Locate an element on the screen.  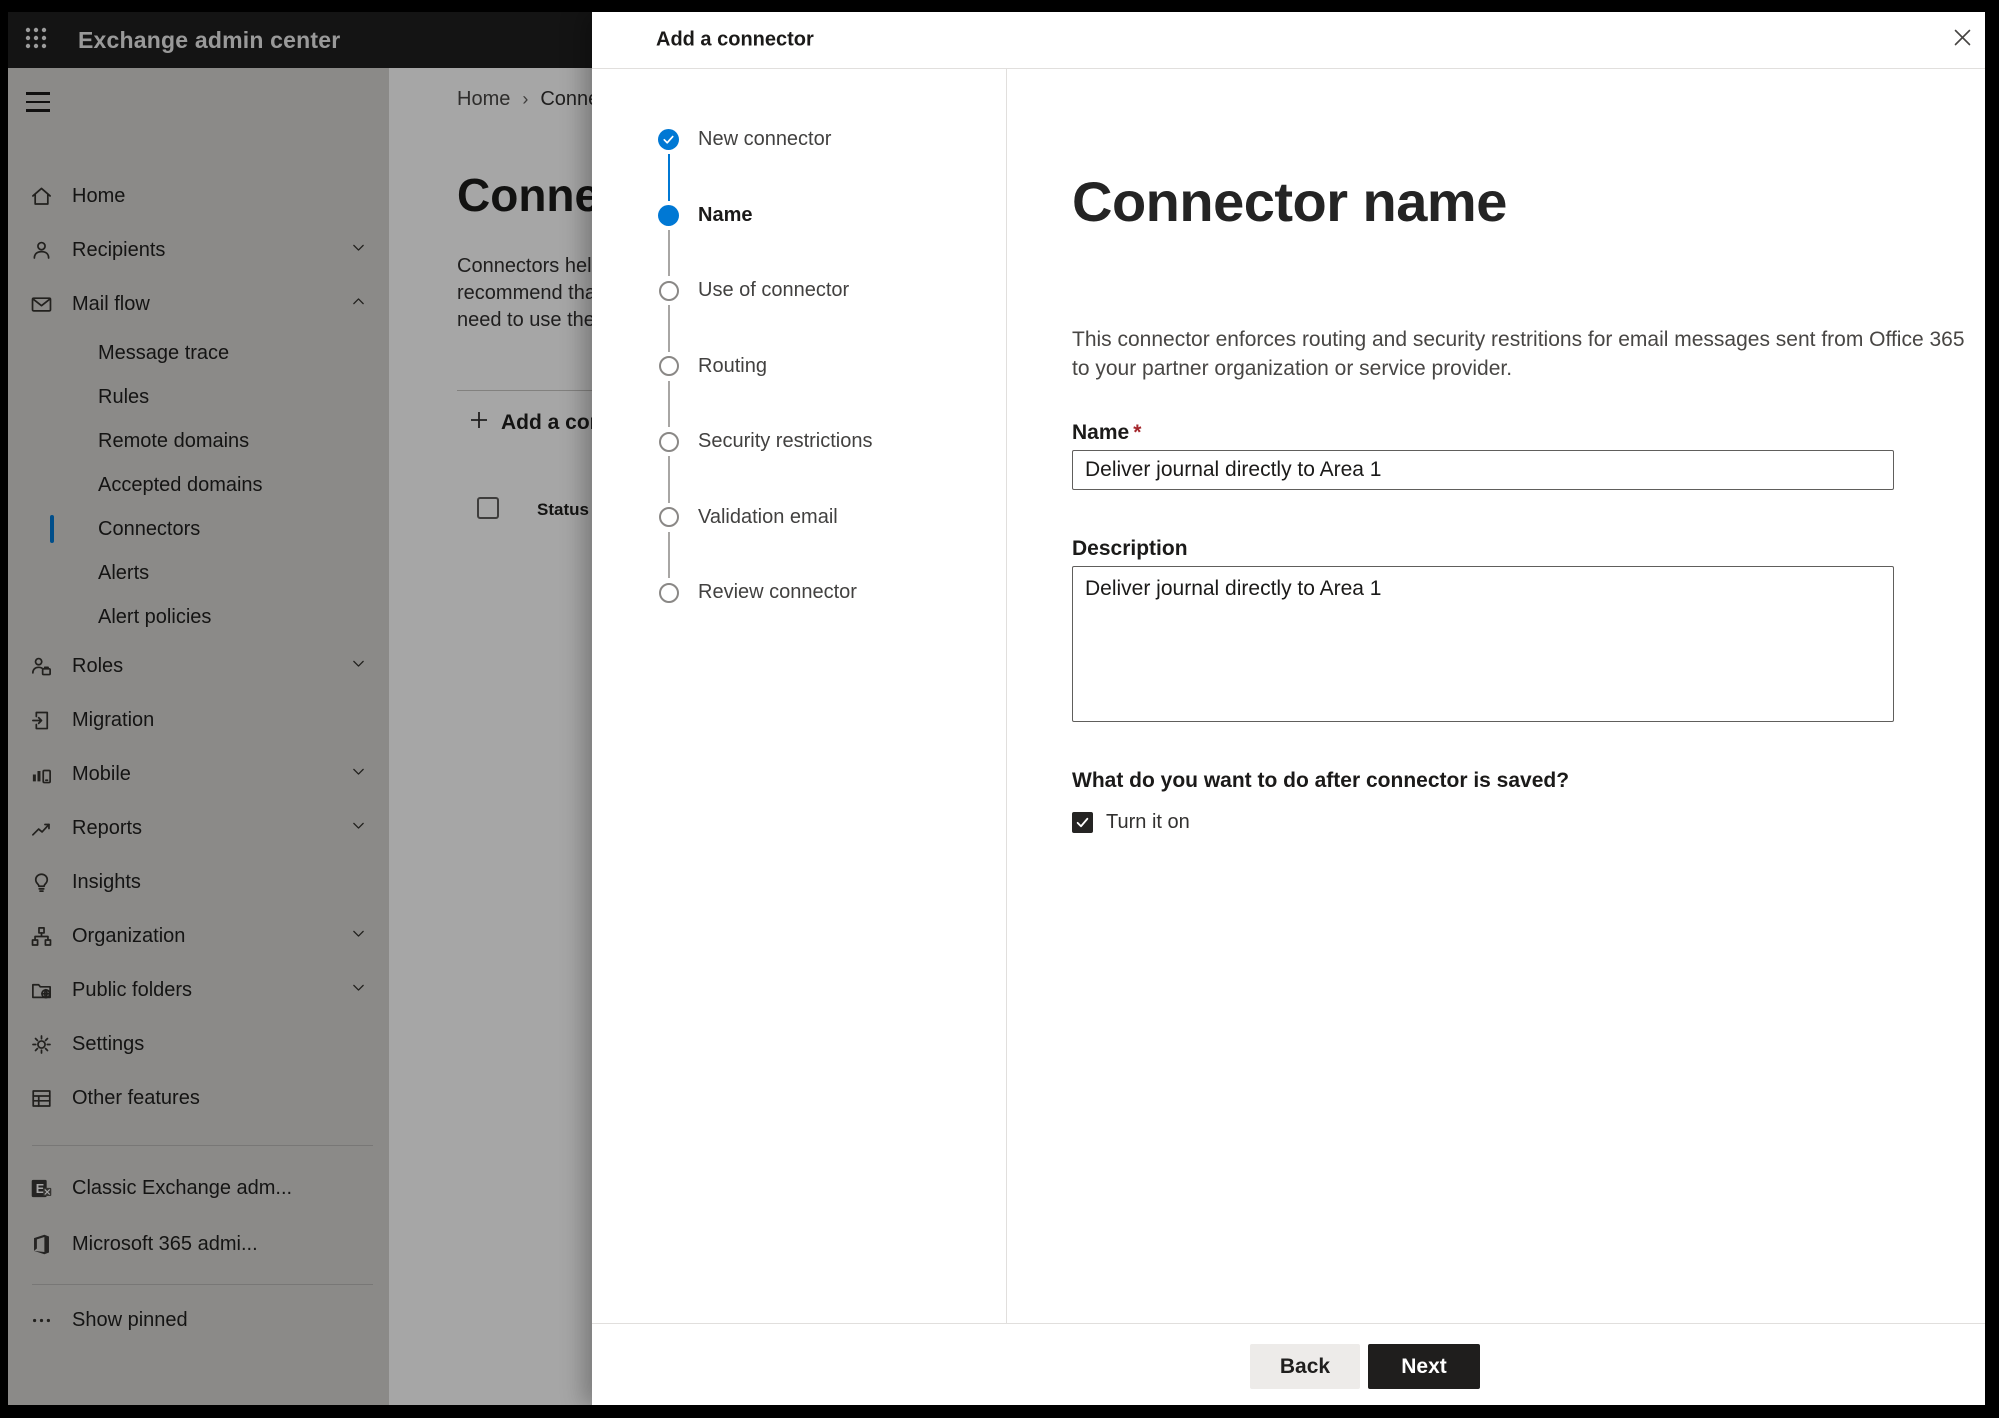
name-field-label: Name * is located at coordinates (1107, 432).